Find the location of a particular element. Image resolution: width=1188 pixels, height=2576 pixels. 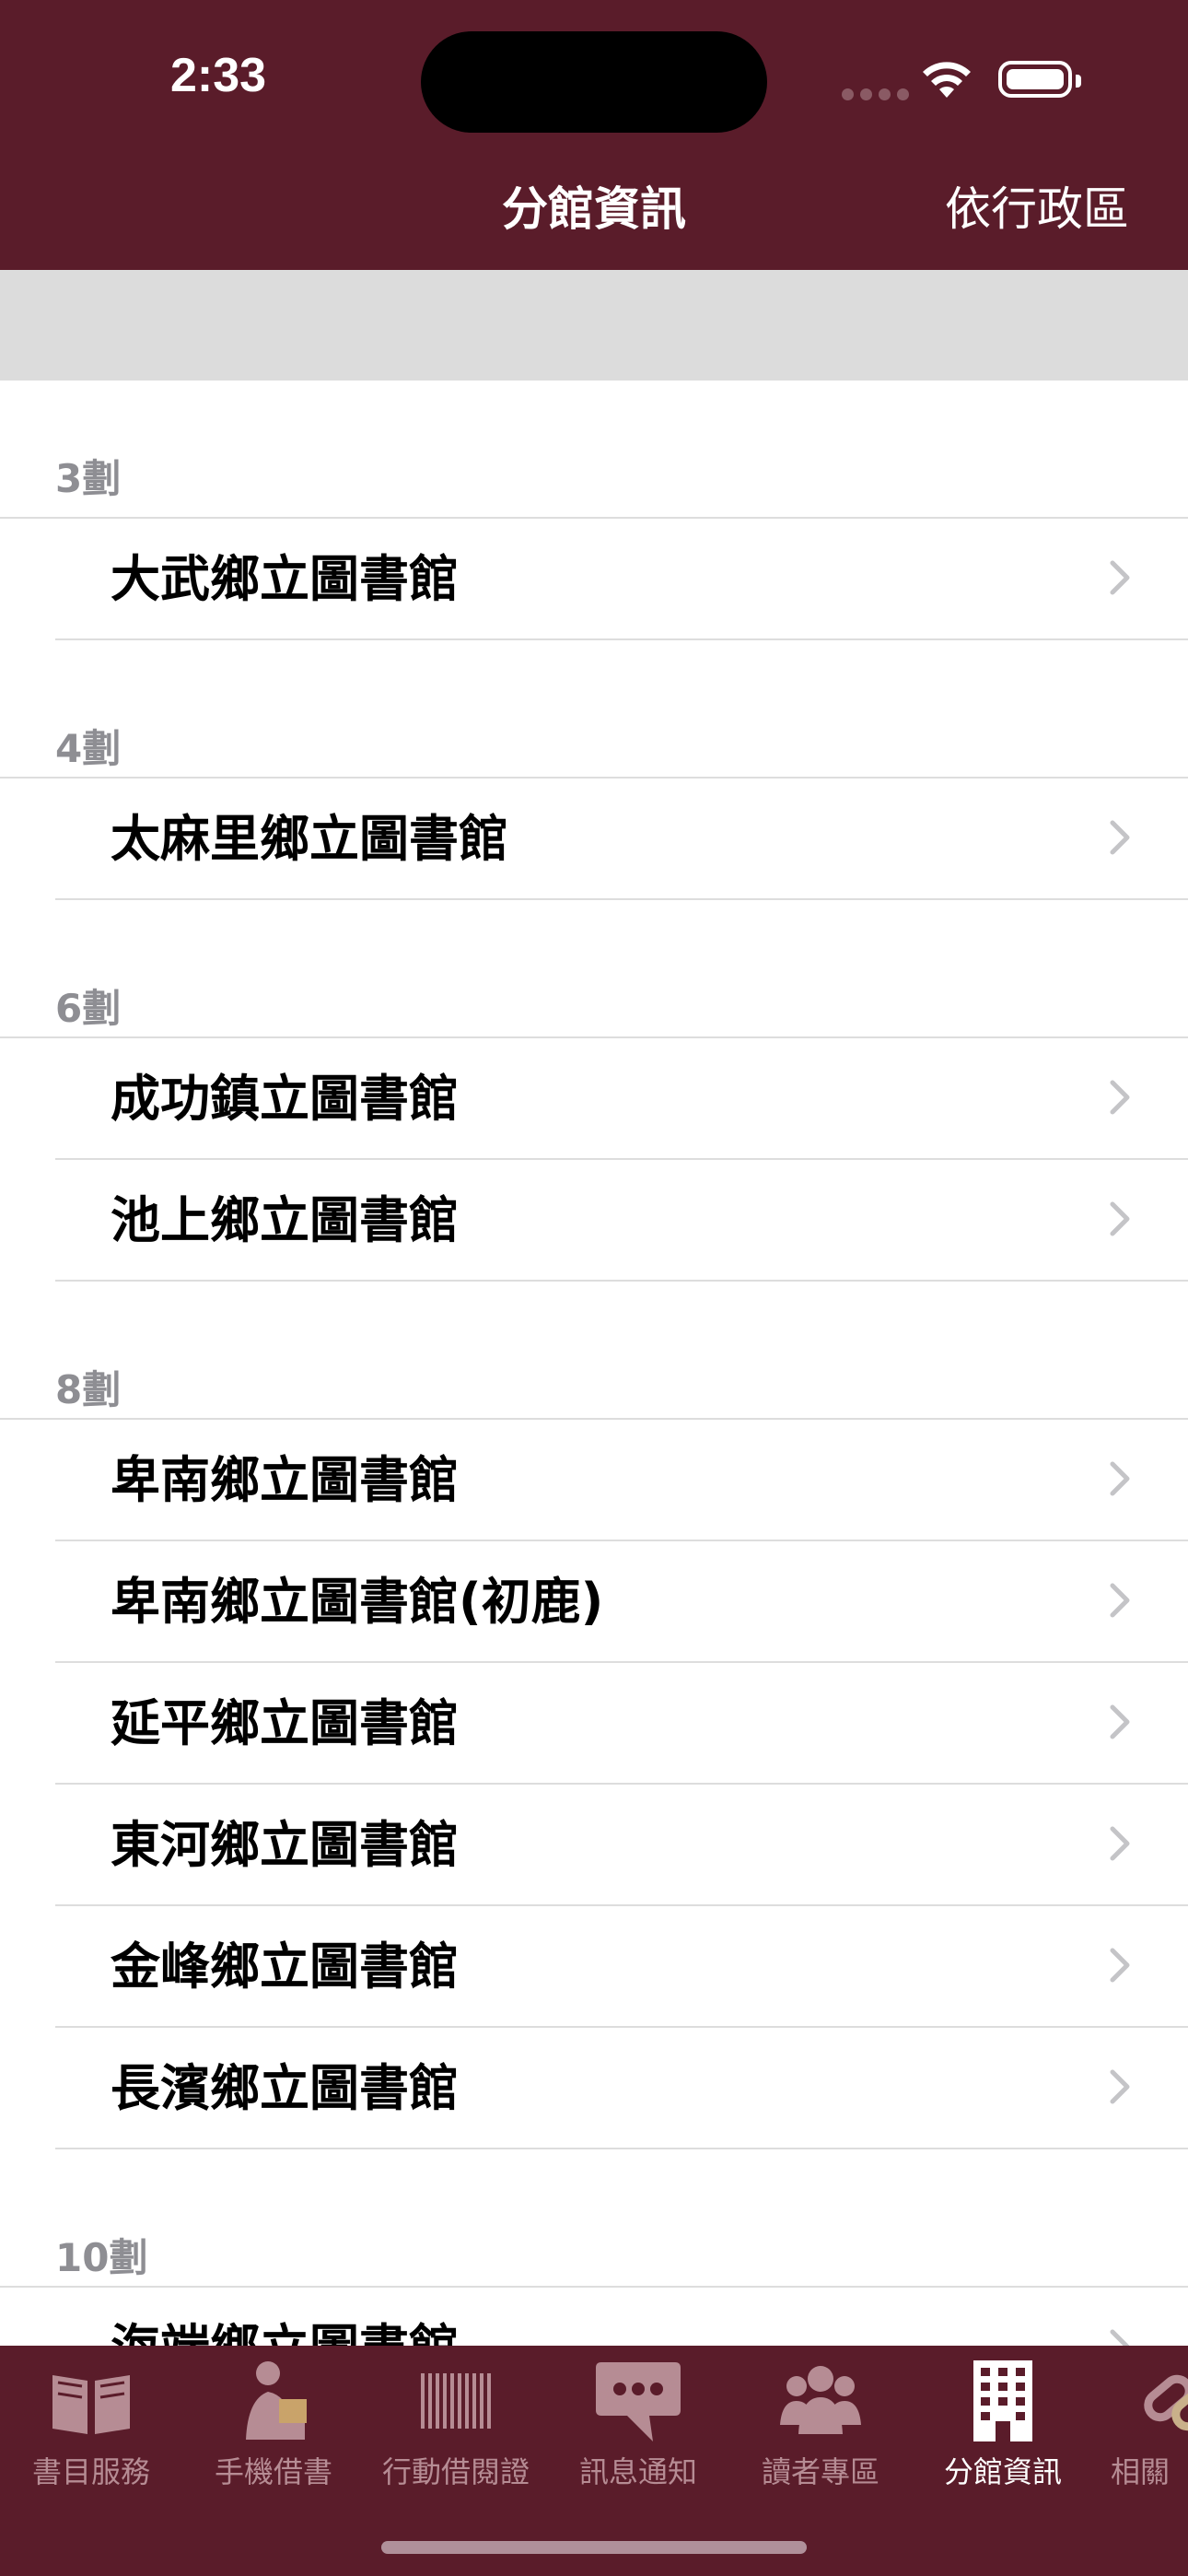

list-item-label: 卑南鄉立圖書館 is located at coordinates (285, 1480).